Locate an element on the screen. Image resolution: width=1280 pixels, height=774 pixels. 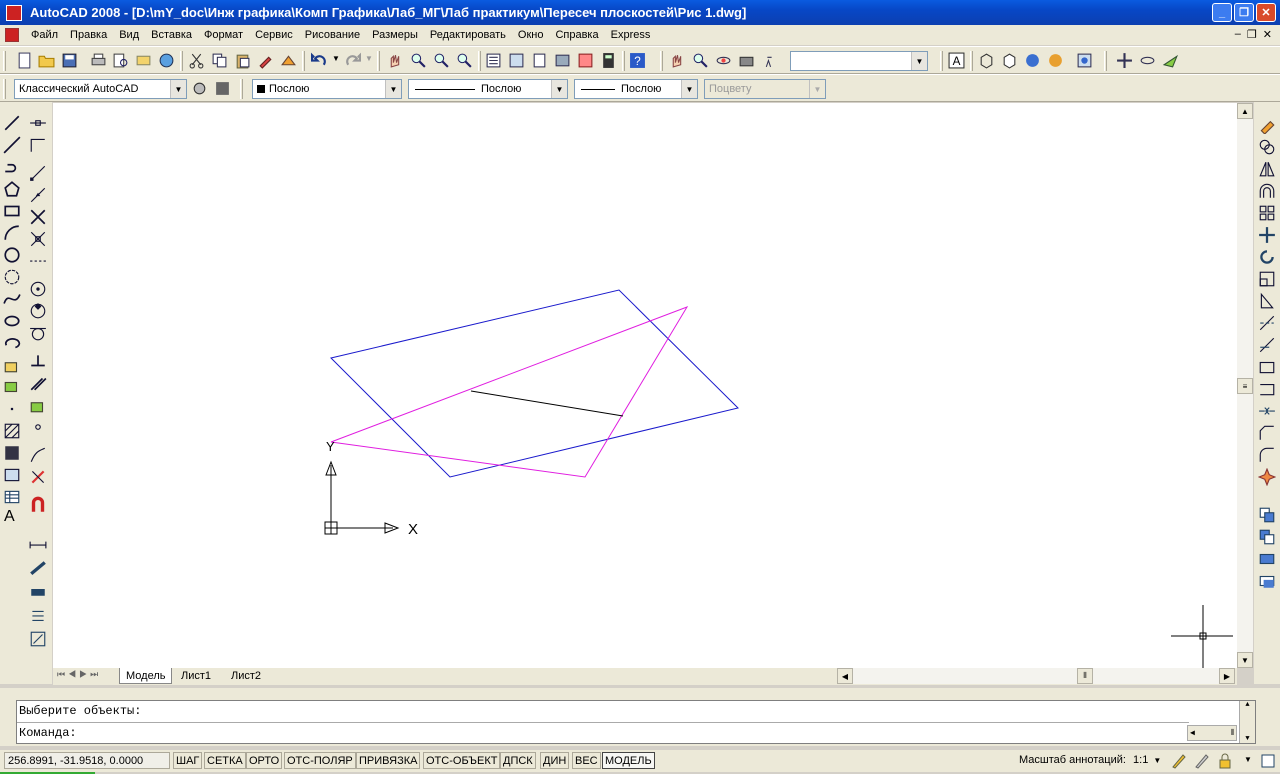
3d-hidden-icon is located at coordinates (1009, 60).